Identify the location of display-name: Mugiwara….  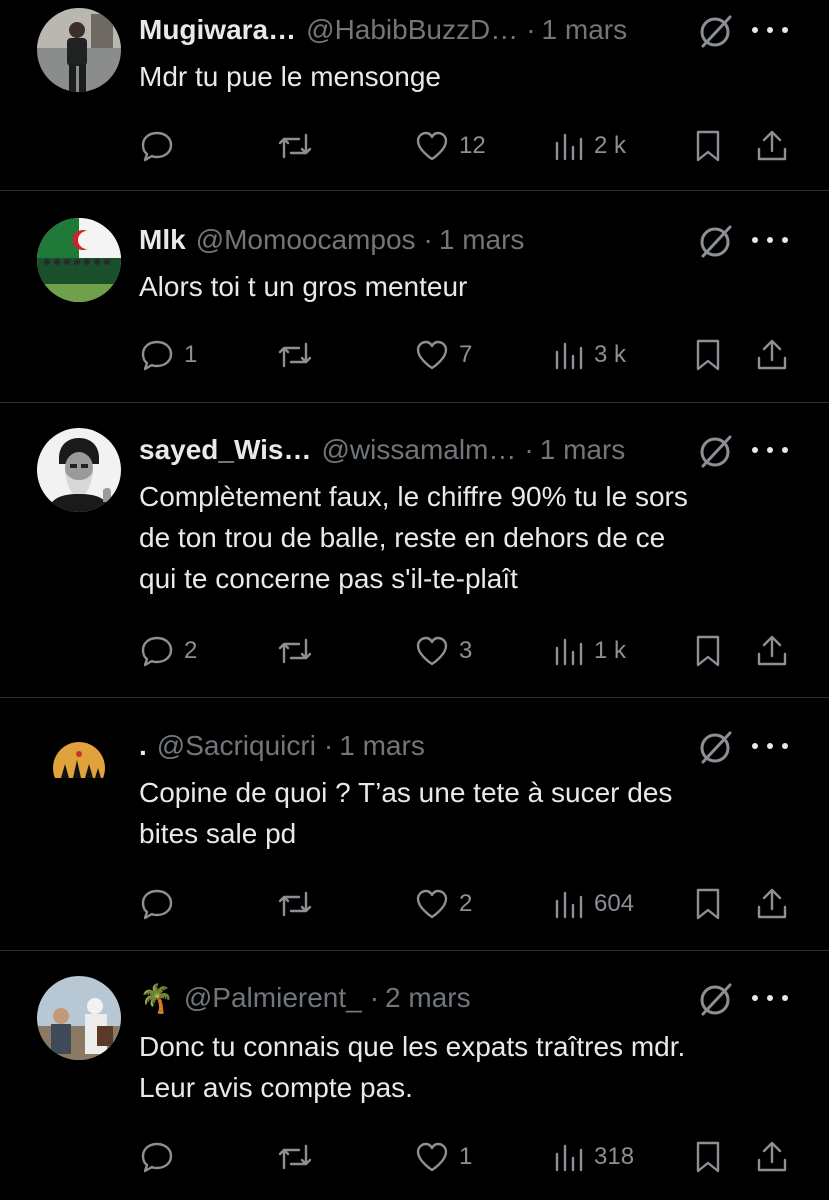
(217, 30).